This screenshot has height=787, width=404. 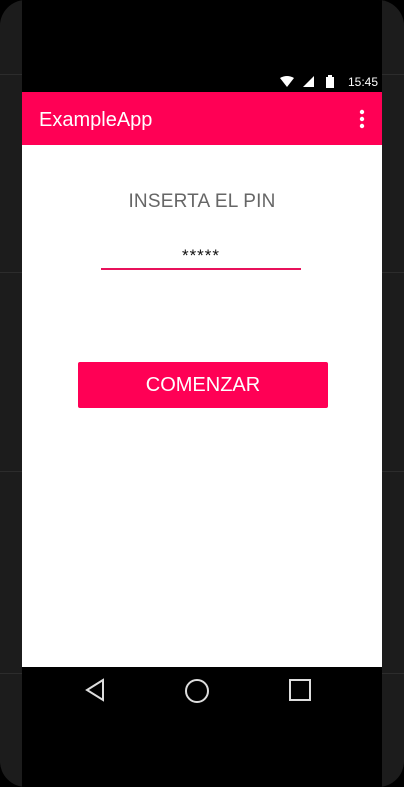 What do you see at coordinates (393, 393) in the screenshot?
I see `phone-side-right` at bounding box center [393, 393].